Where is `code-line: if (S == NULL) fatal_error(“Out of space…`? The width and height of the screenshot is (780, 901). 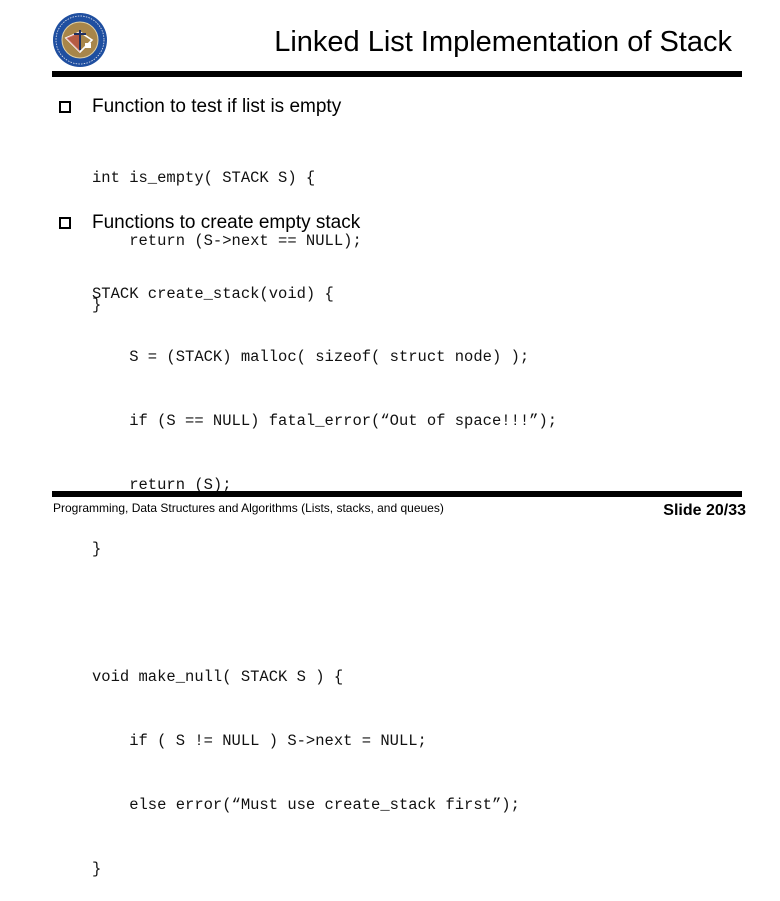 code-line: if (S == NULL) fatal_error(“Out of space… is located at coordinates (325, 421).